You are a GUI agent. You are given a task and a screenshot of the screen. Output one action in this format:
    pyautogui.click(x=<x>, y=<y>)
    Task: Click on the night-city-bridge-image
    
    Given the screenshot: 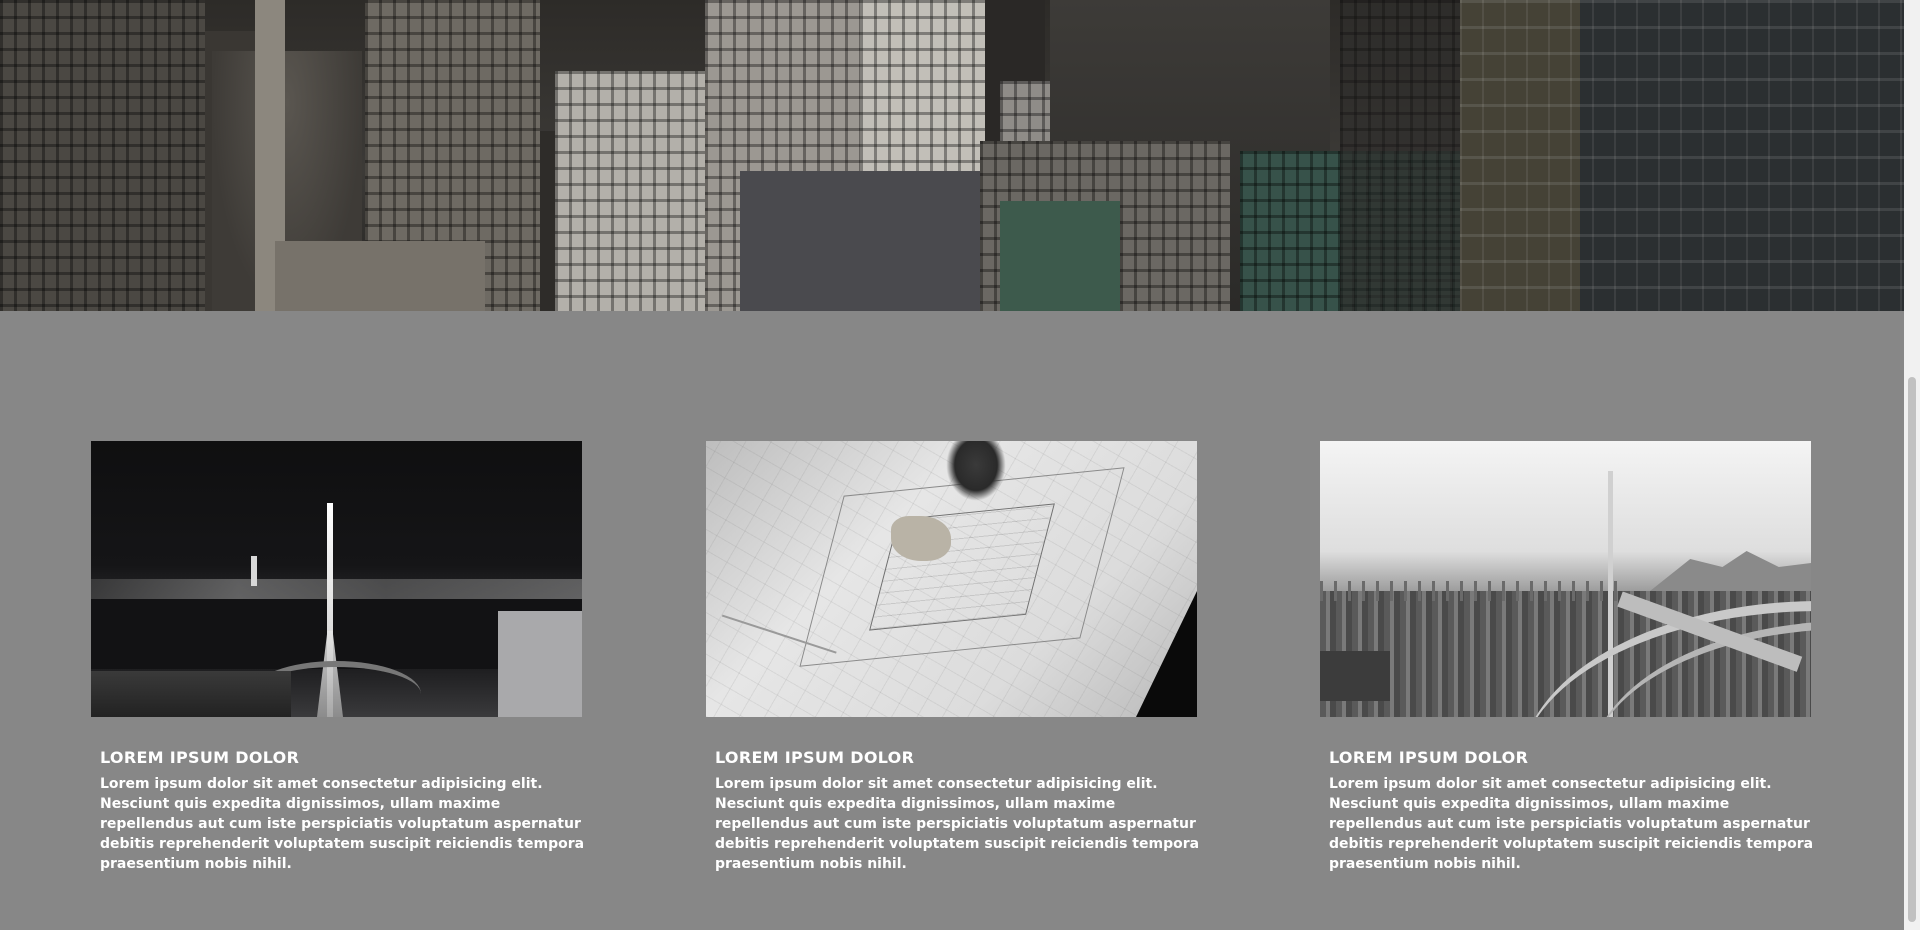 What is the action you would take?
    pyautogui.click(x=336, y=579)
    